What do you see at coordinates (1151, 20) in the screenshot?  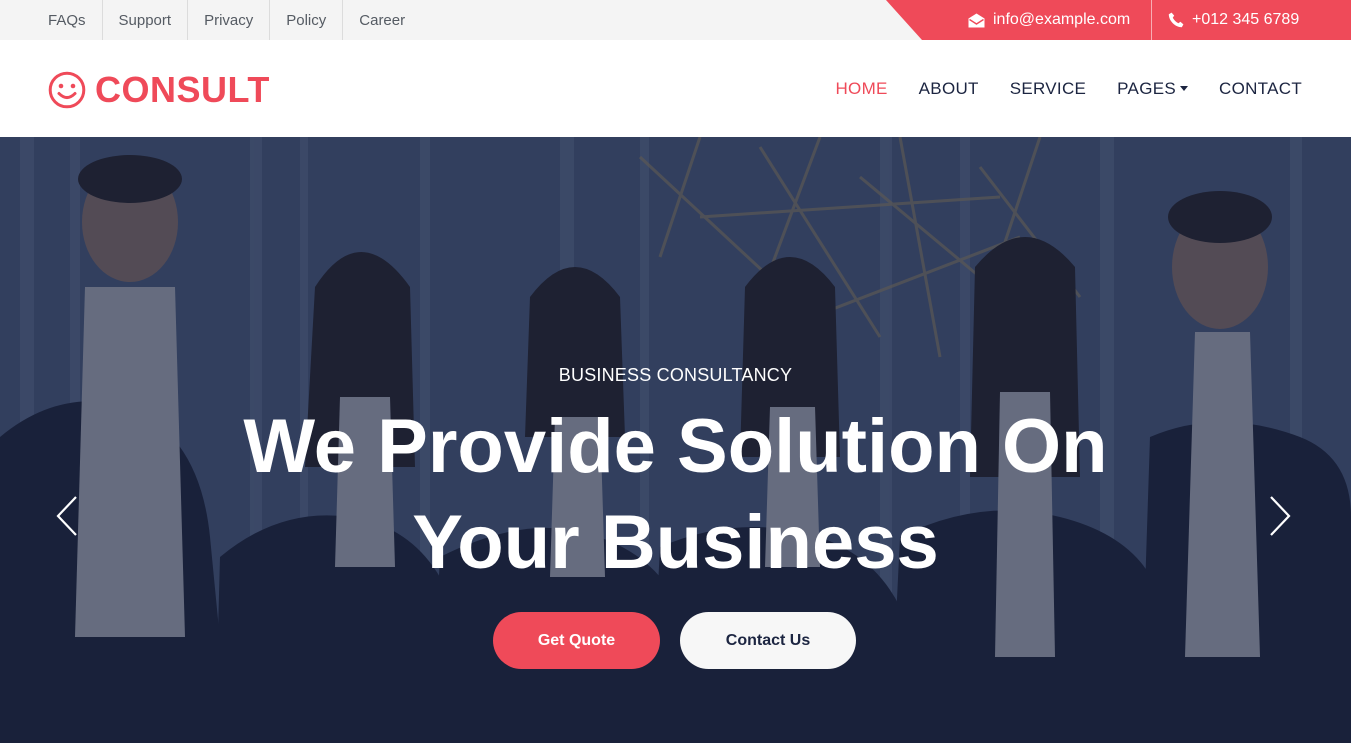 I see `topbar-contact-divider` at bounding box center [1151, 20].